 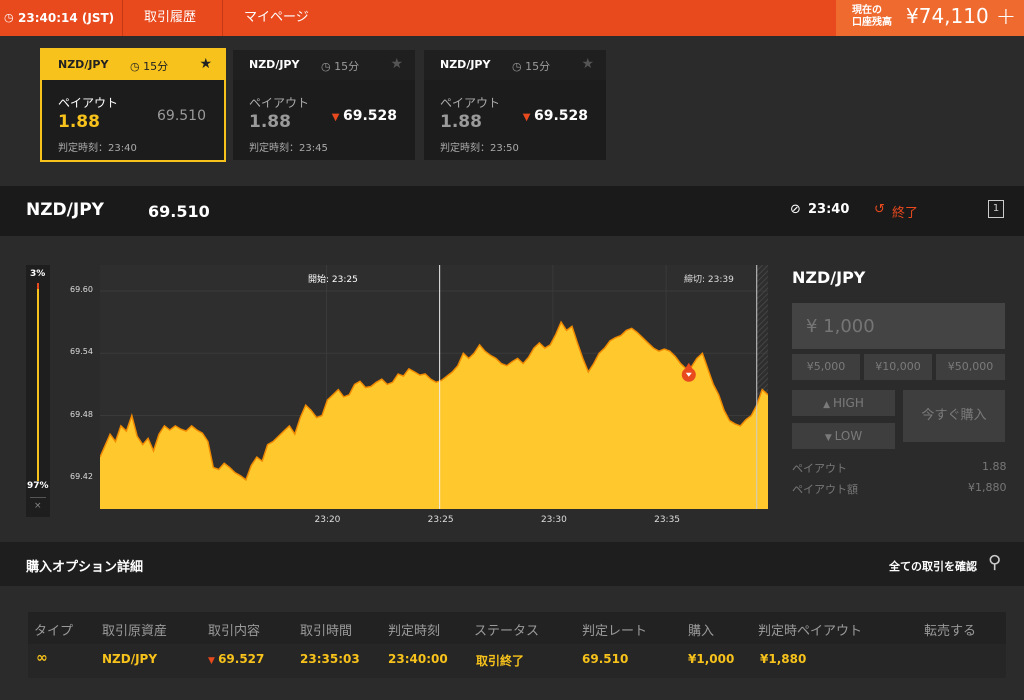 What do you see at coordinates (327, 520) in the screenshot?
I see `x-tick-label: 23:20` at bounding box center [327, 520].